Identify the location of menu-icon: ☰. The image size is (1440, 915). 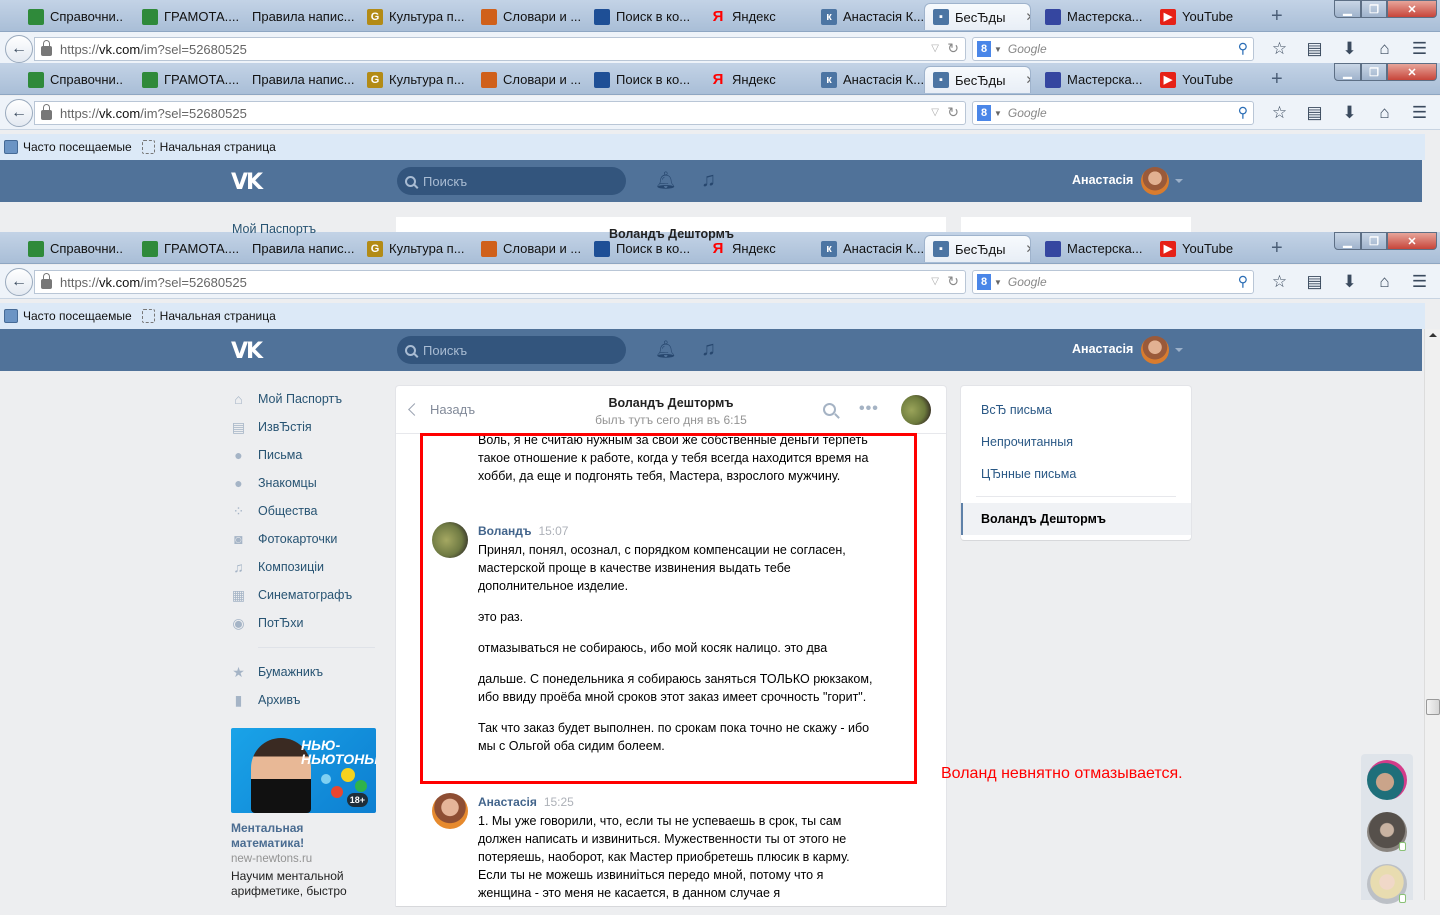
(1419, 49).